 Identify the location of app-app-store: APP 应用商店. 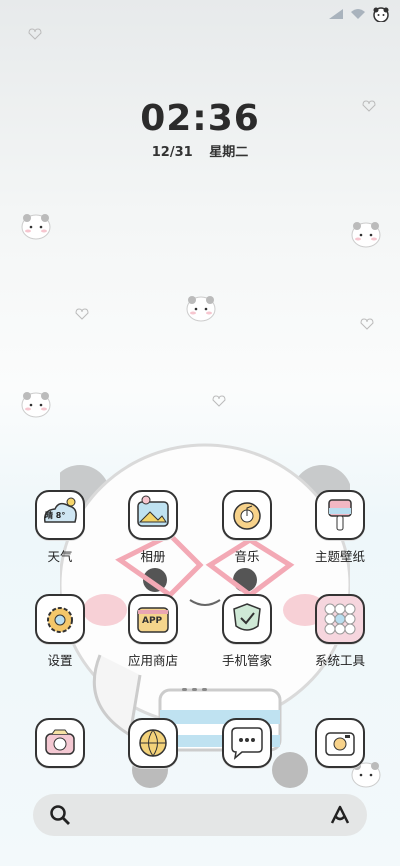
(153, 631).